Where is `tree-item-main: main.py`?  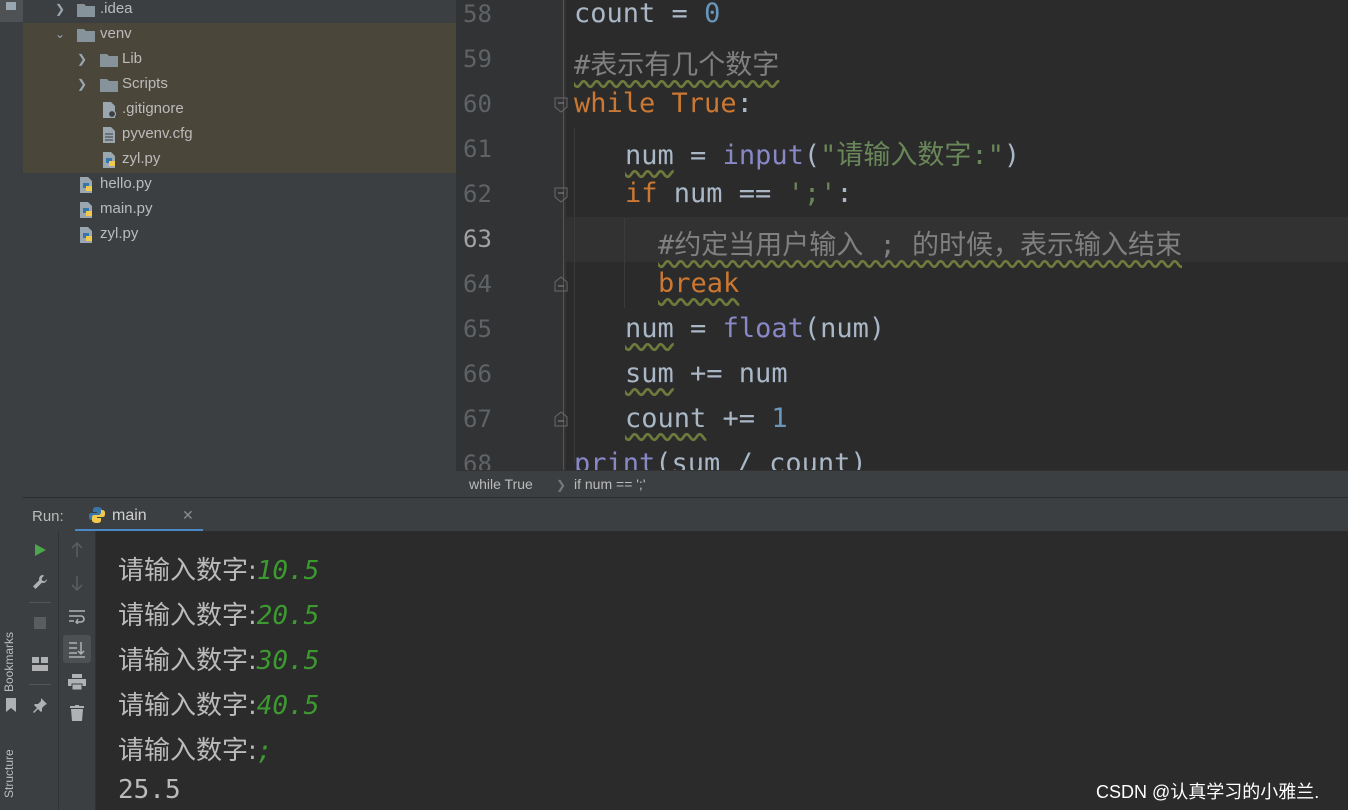 tree-item-main: main.py is located at coordinates (239, 210).